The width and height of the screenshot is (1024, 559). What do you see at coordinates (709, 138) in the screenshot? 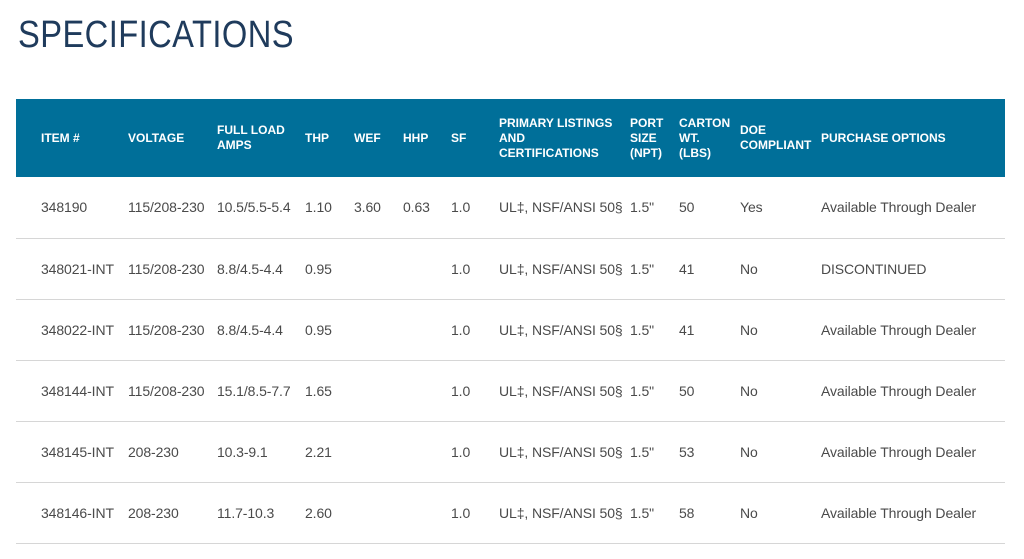
I see `column-header: CARTON WT. (LBS)` at bounding box center [709, 138].